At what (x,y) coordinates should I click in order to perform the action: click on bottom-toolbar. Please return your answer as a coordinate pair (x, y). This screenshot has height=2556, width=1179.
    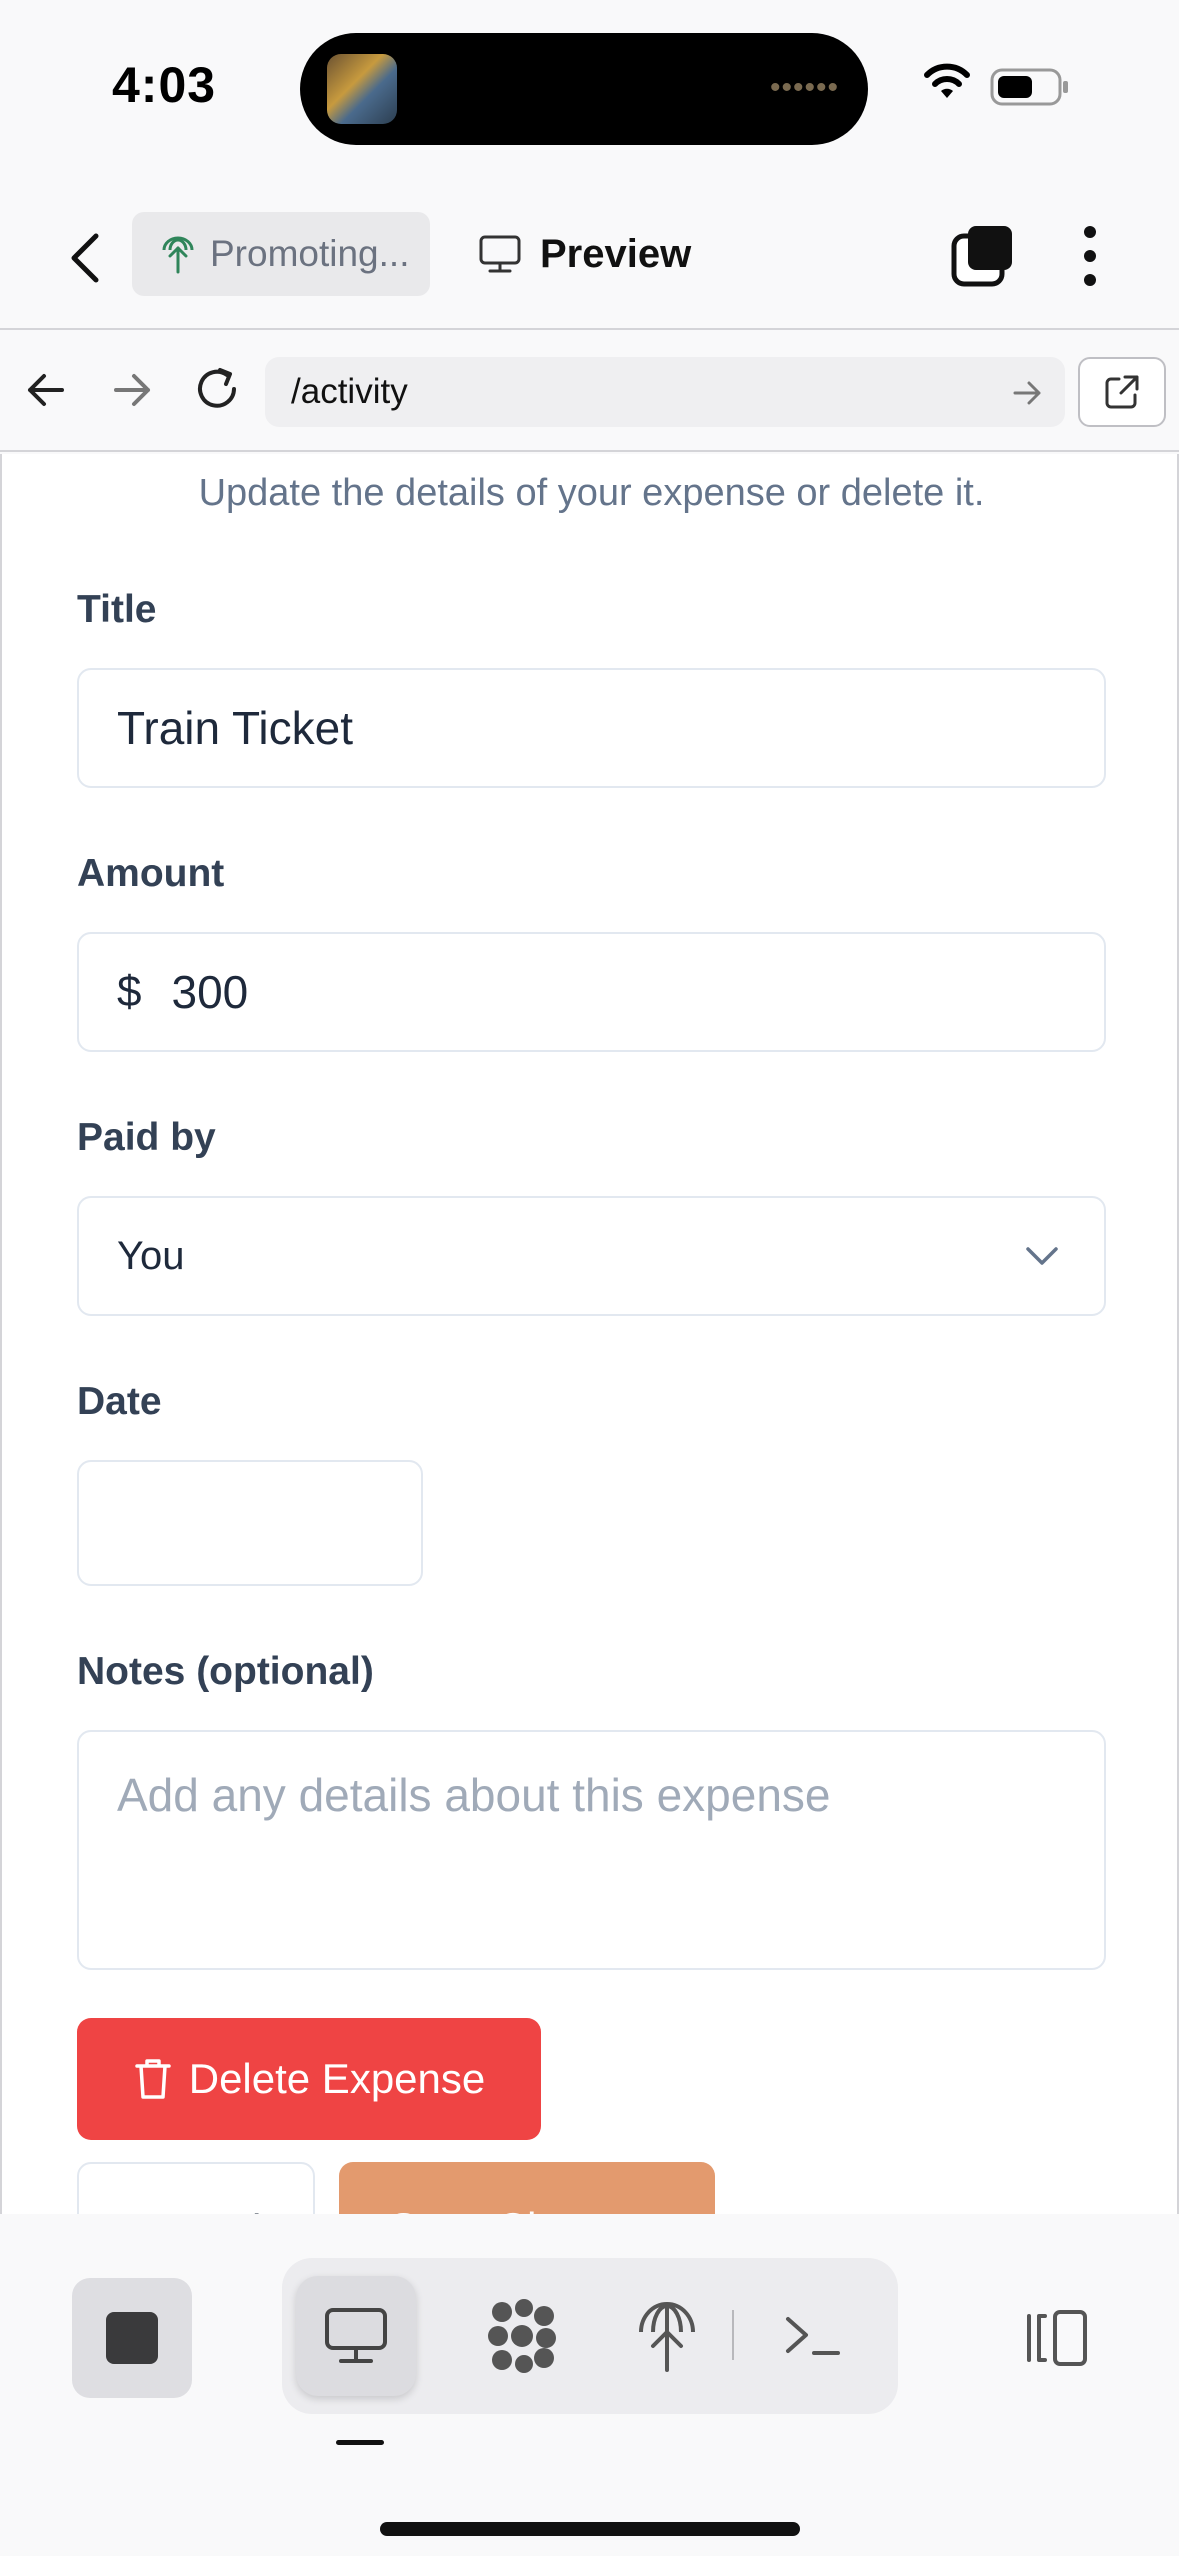
    Looking at the image, I should click on (589, 2385).